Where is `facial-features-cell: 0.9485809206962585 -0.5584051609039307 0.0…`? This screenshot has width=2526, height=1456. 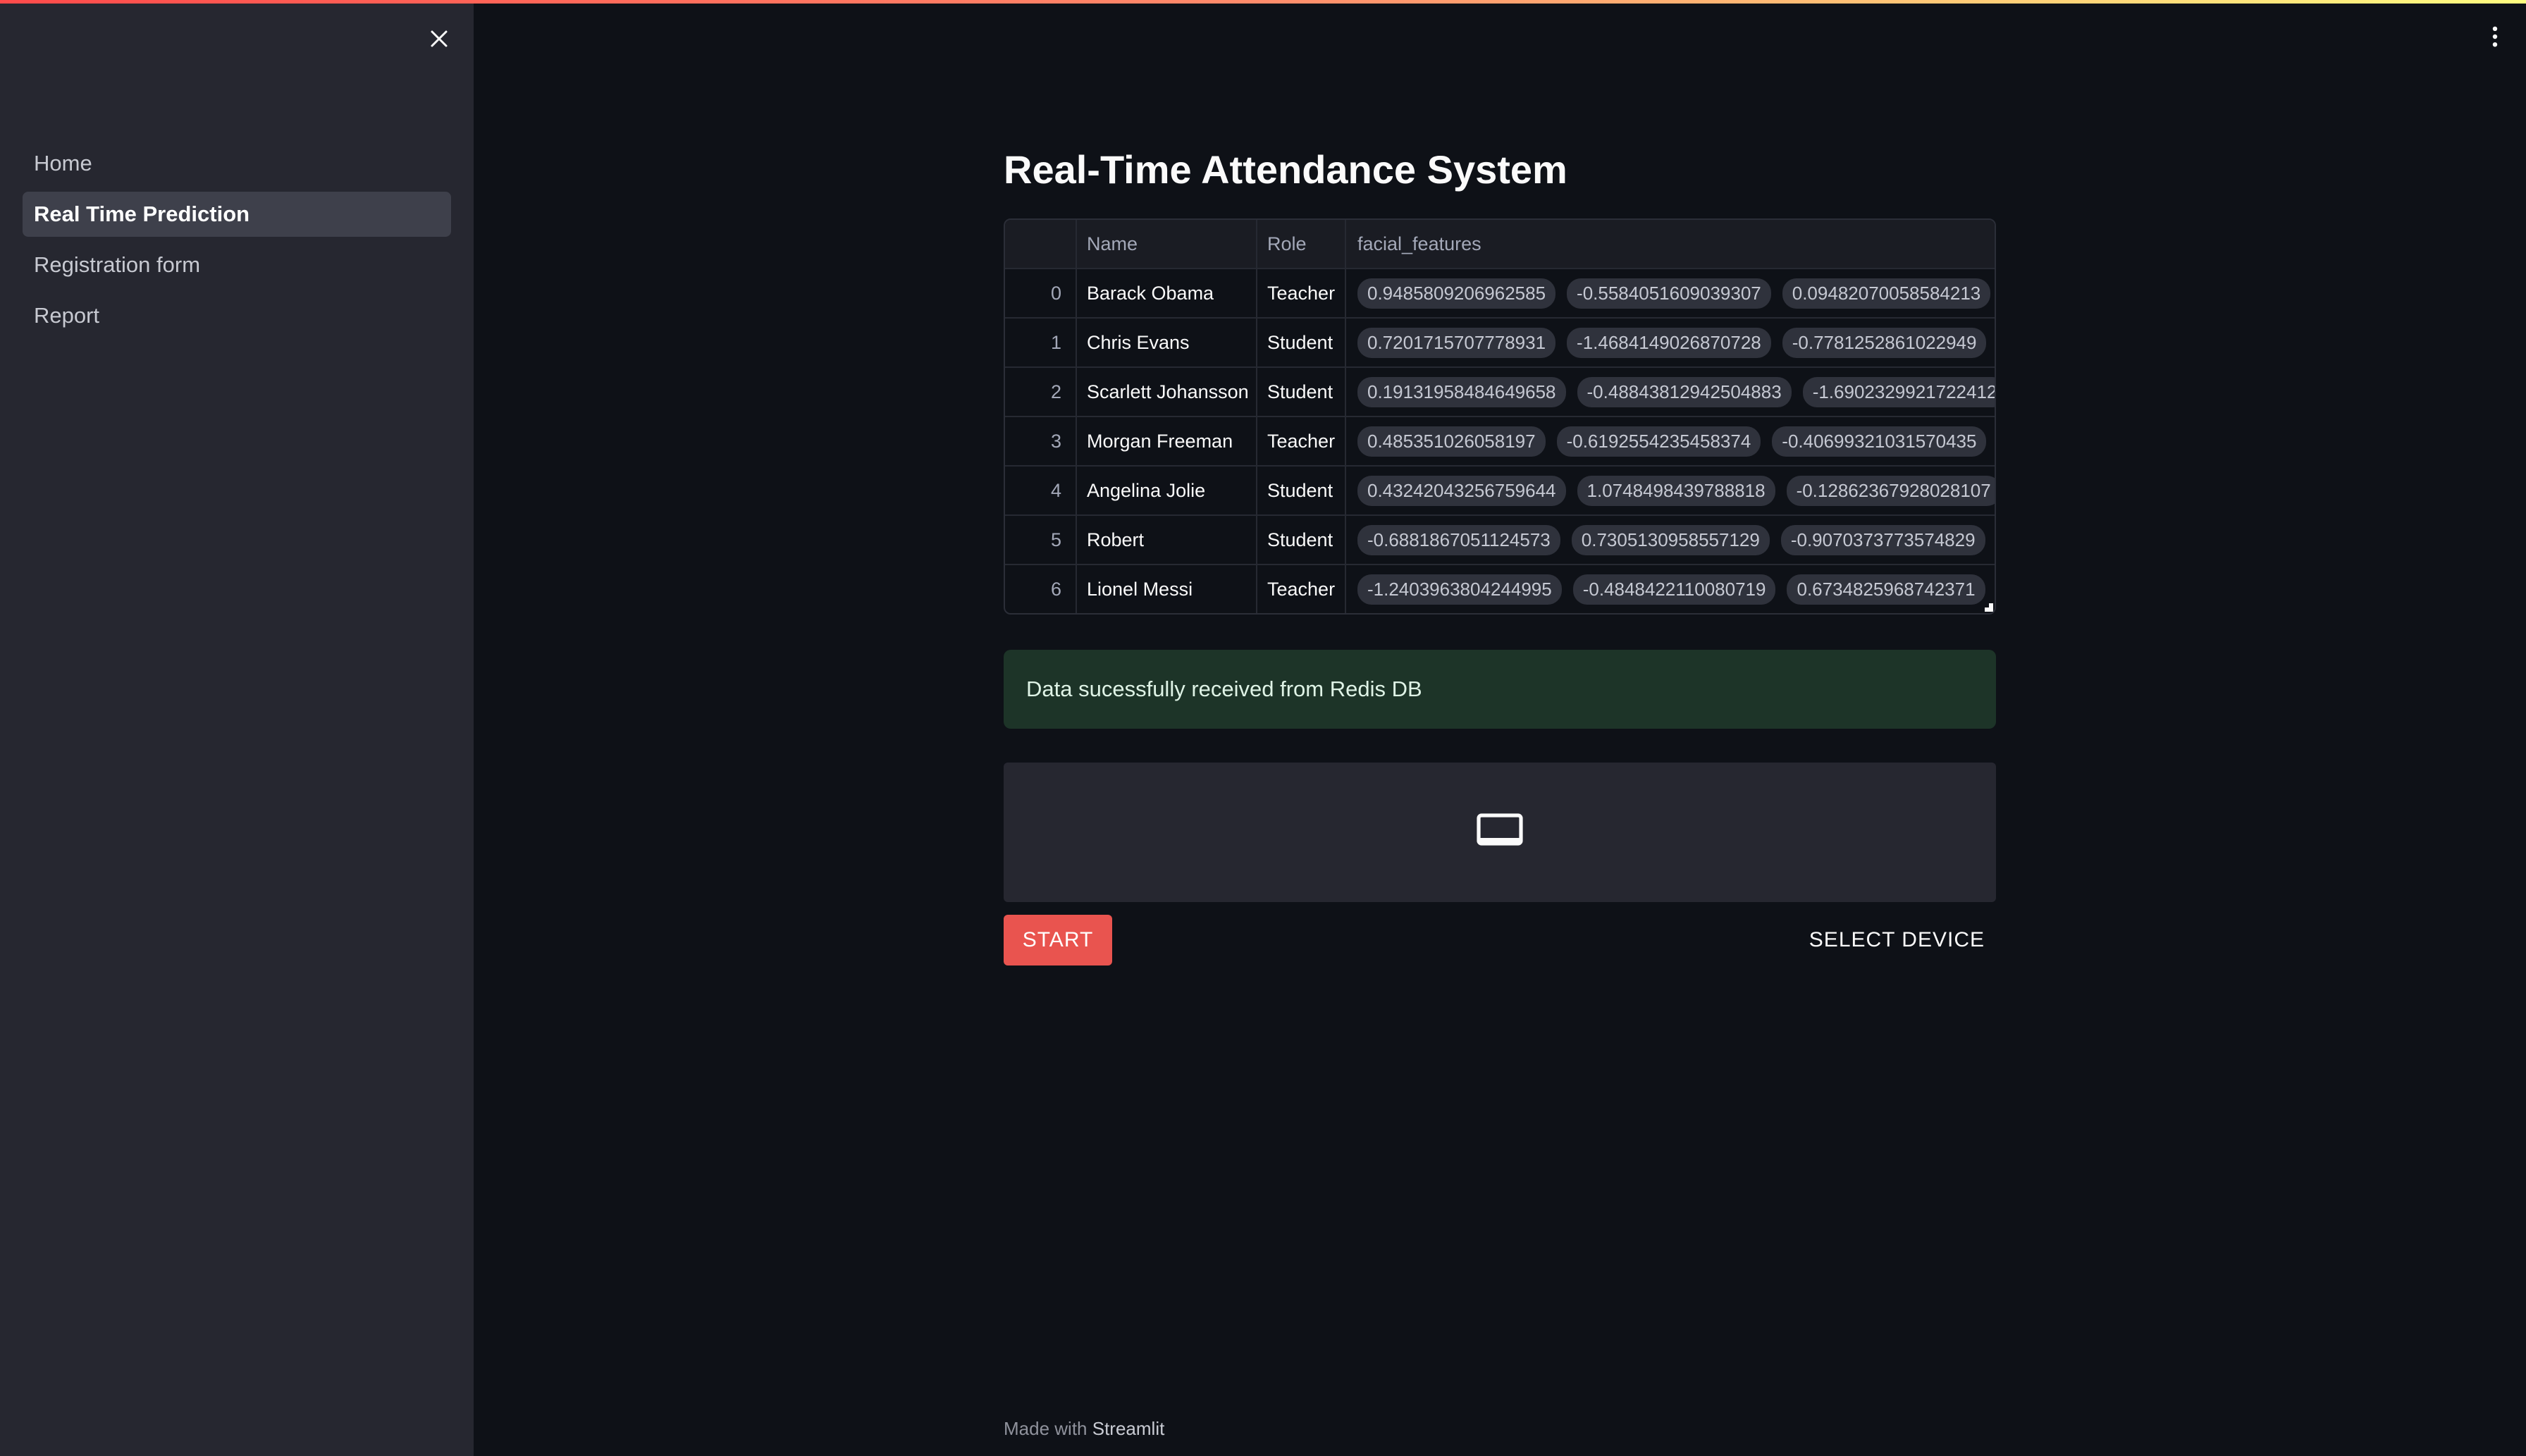
facial-features-cell: 0.9485809206962585 -0.5584051609039307 0.0… is located at coordinates (1670, 293).